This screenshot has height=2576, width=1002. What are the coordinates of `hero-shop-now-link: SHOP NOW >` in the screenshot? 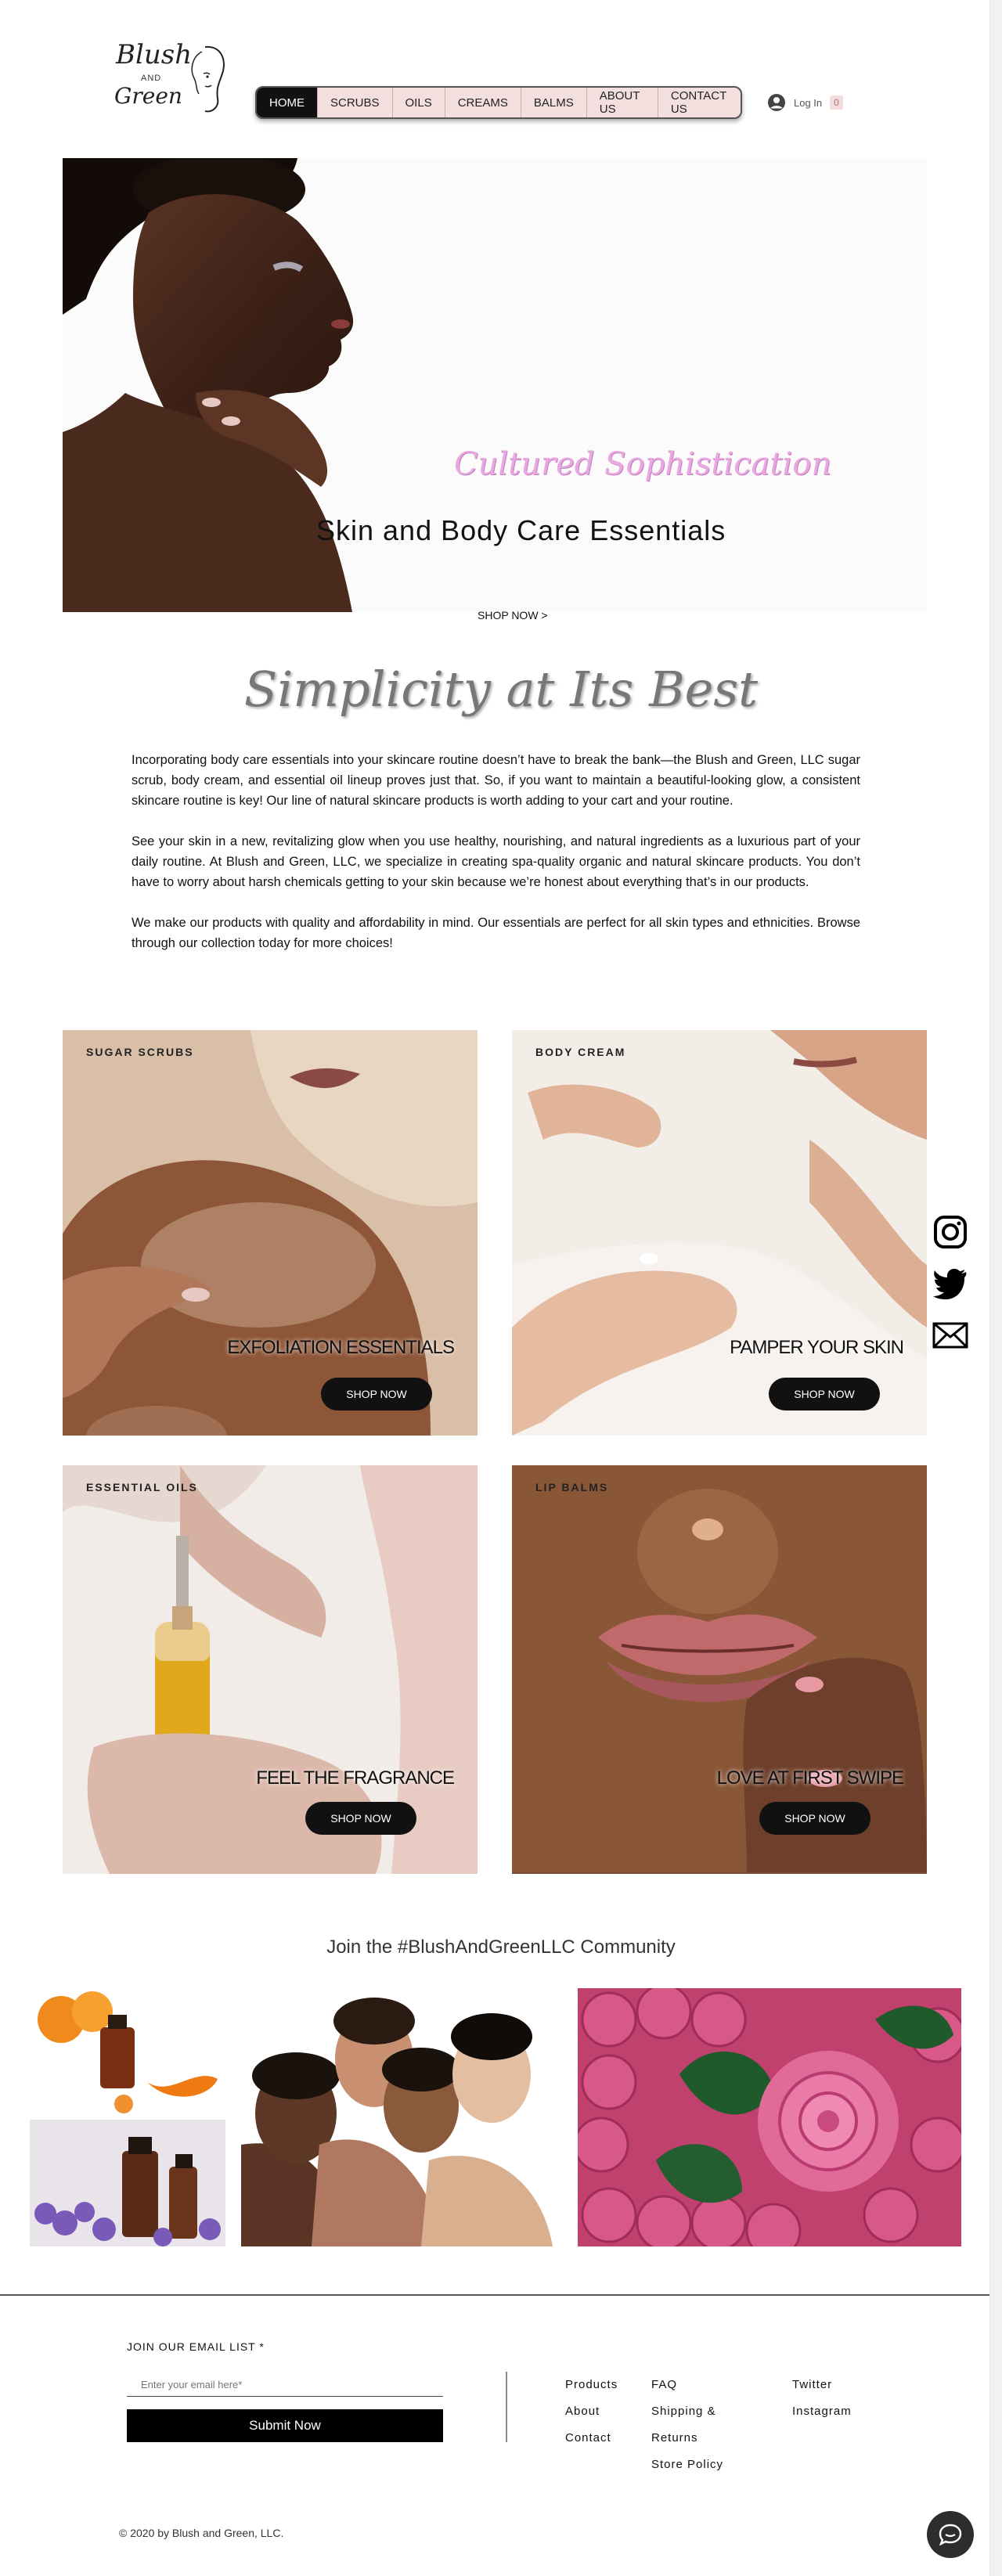 It's located at (513, 615).